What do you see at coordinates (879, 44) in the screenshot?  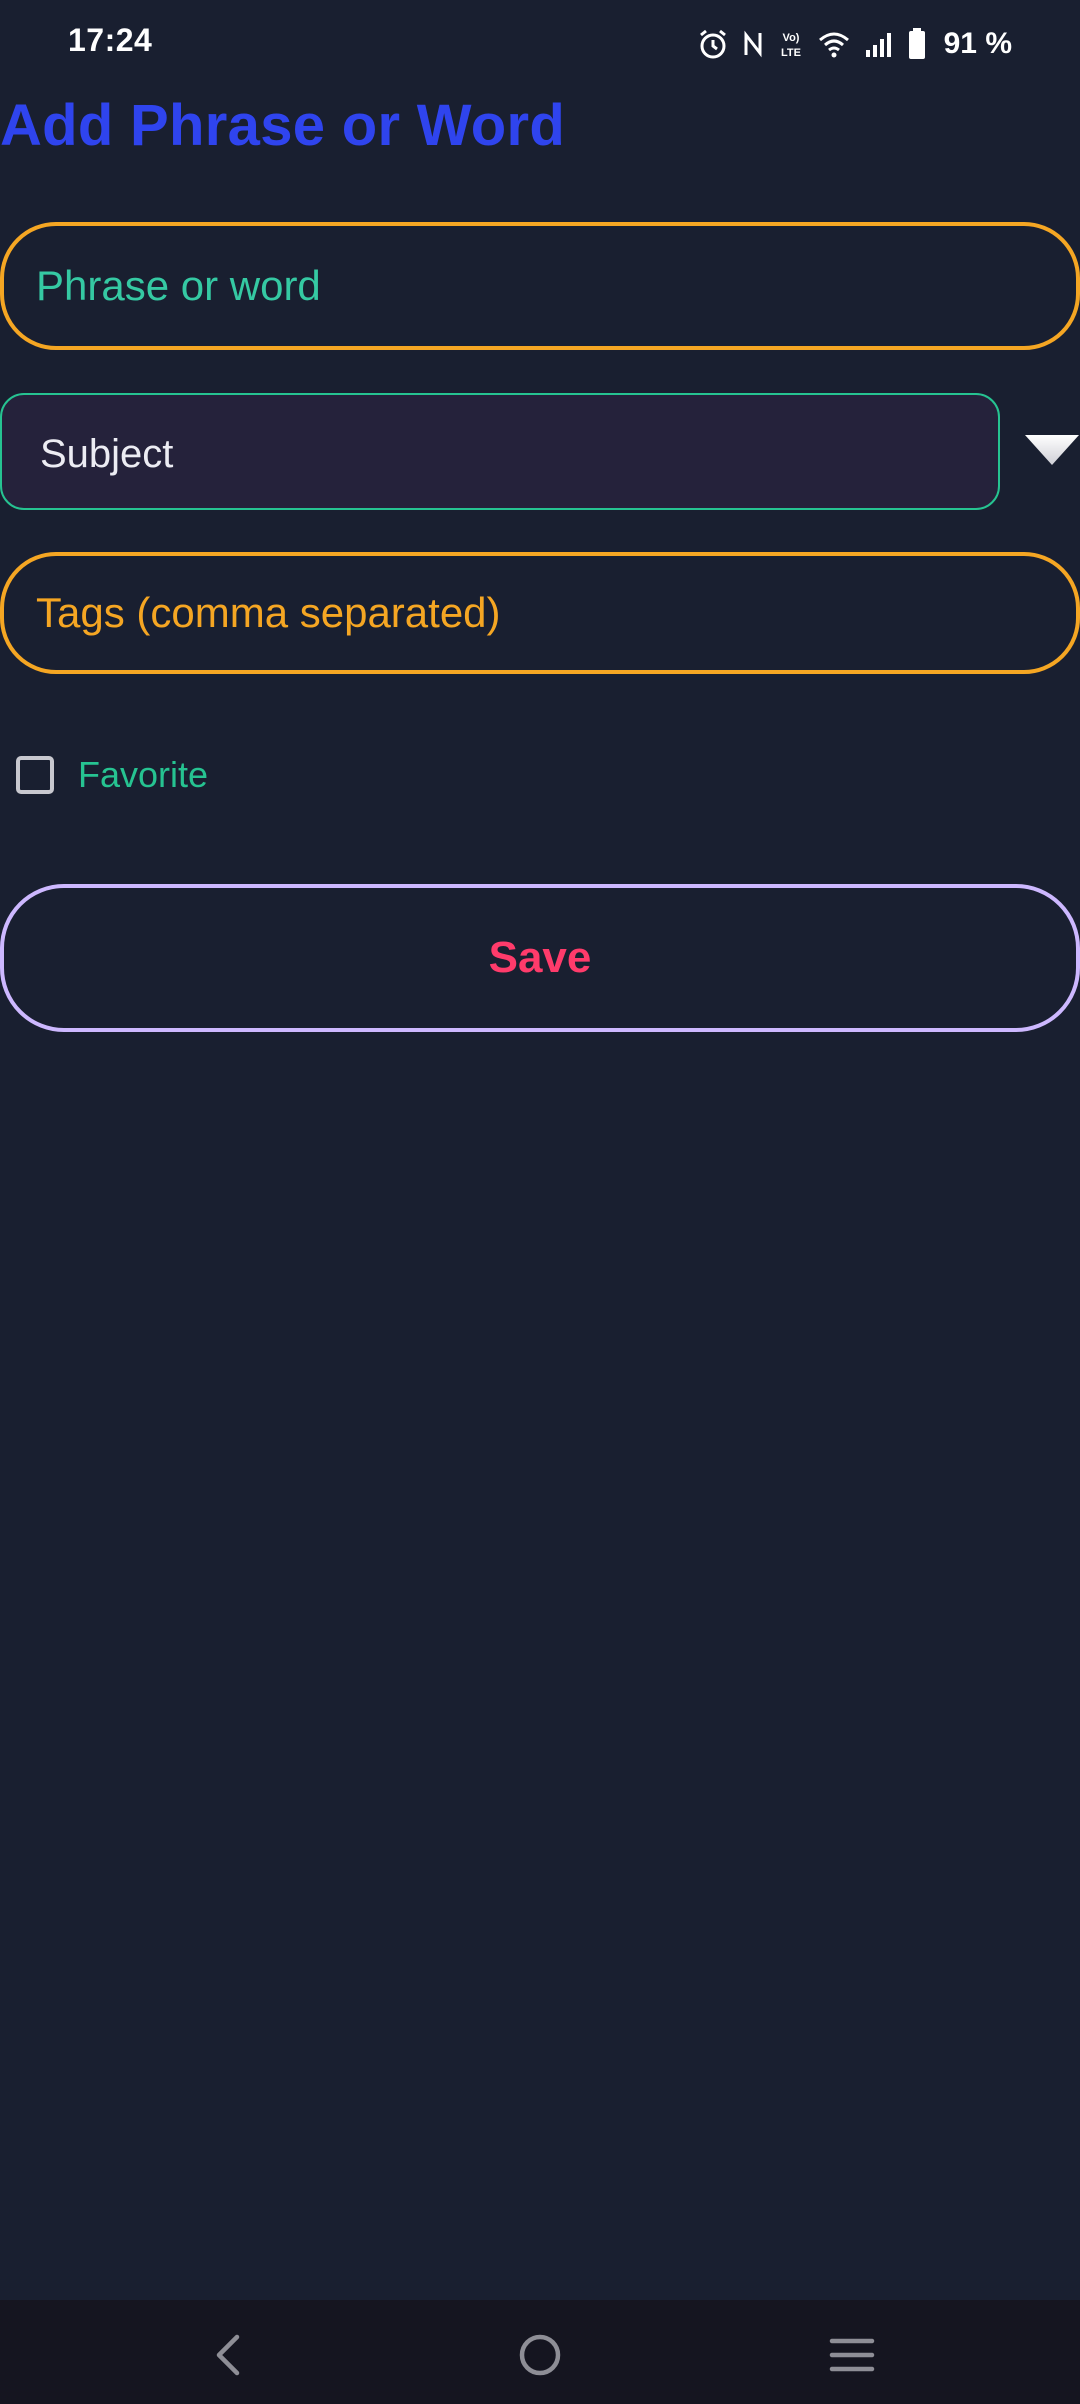 I see `signal-icon` at bounding box center [879, 44].